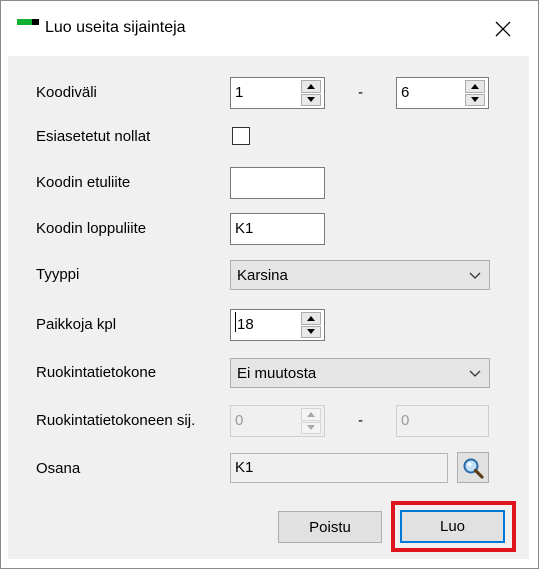 The width and height of the screenshot is (539, 569). I want to click on paikkoja-kpl-value: 18, so click(245, 324).